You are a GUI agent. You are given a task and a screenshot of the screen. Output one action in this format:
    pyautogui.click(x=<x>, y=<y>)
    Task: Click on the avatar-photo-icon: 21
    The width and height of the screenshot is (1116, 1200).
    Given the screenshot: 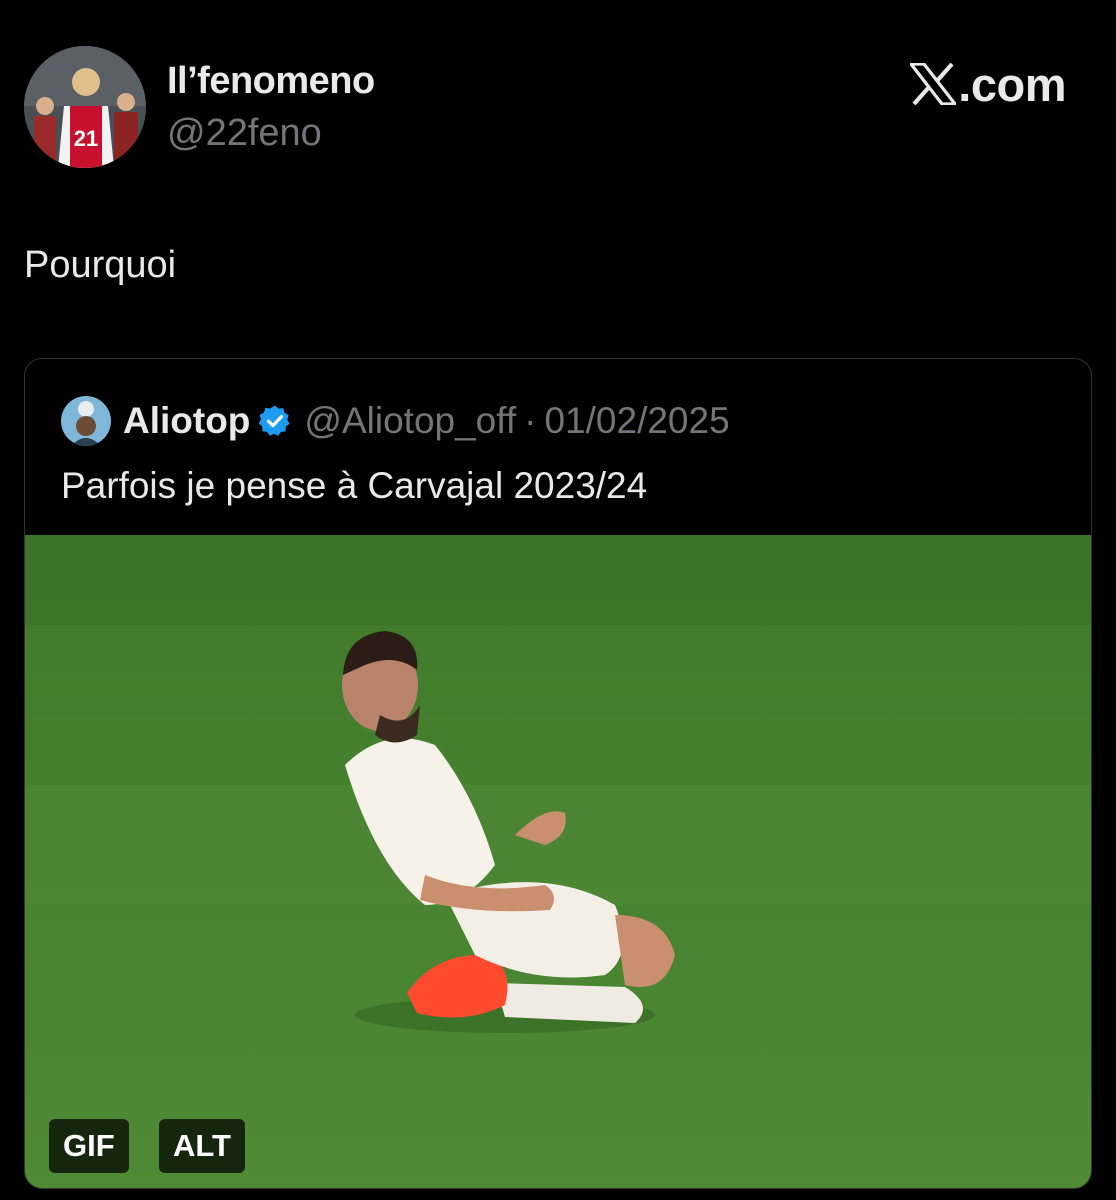 What is the action you would take?
    pyautogui.click(x=85, y=107)
    